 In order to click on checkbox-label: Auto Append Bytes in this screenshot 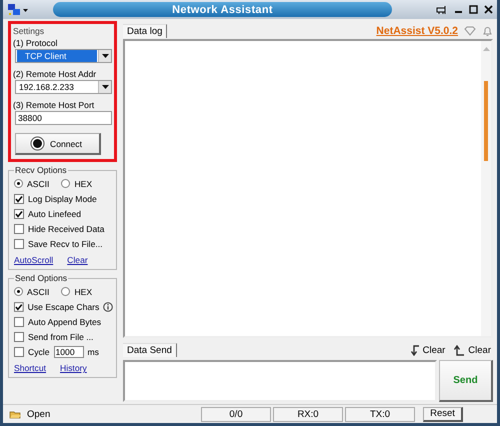, I will do `click(65, 321)`.